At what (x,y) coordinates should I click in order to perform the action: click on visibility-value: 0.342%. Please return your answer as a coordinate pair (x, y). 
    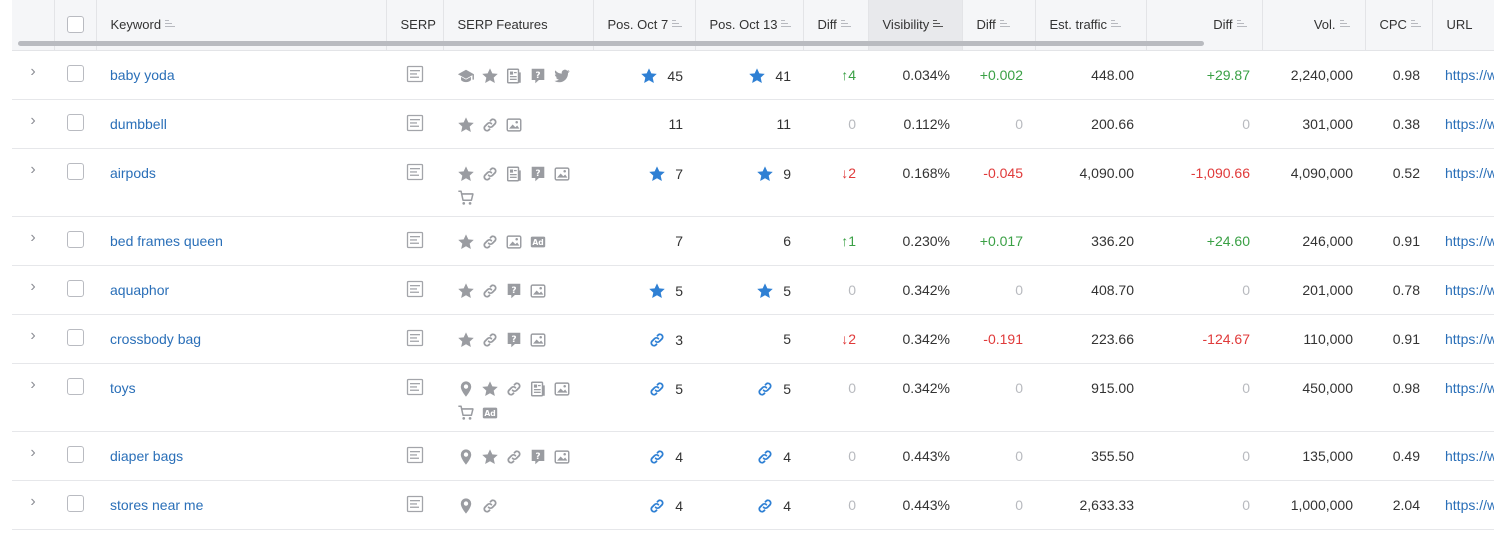
    Looking at the image, I should click on (926, 289).